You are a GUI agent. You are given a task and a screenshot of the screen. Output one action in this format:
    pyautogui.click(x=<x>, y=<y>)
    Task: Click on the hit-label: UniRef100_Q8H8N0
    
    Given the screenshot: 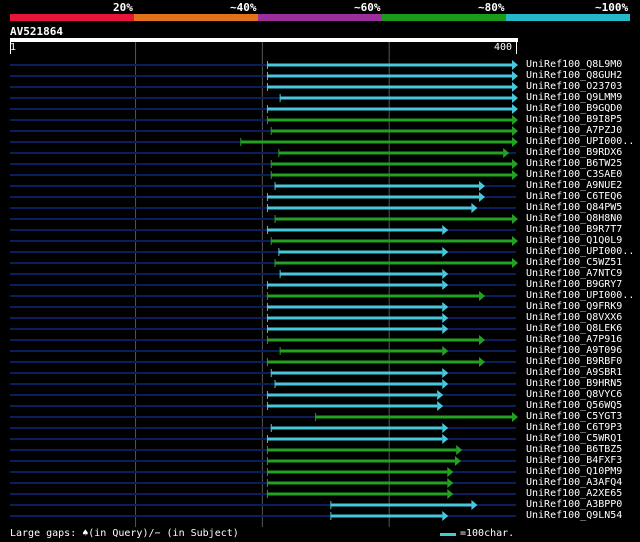 What is the action you would take?
    pyautogui.click(x=574, y=218)
    